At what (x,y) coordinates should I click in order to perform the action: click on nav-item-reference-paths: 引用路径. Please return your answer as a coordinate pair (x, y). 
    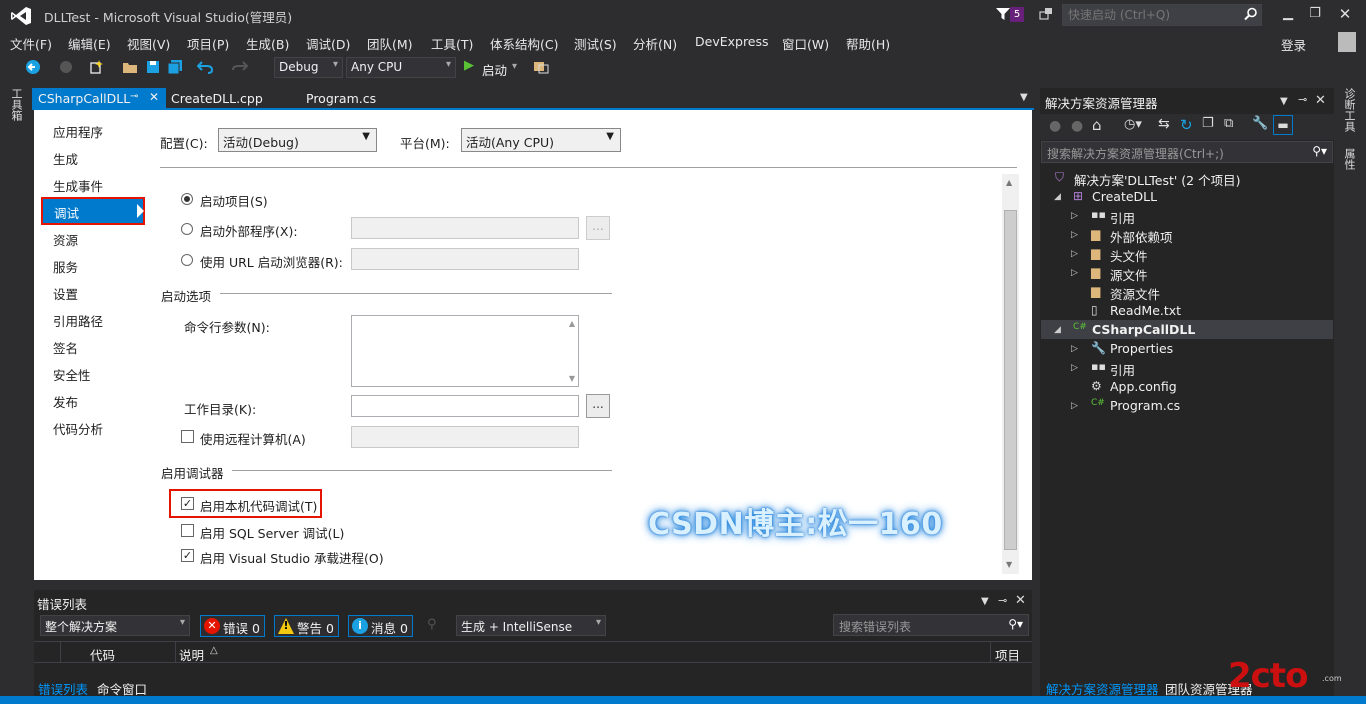
    Looking at the image, I should click on (78, 320).